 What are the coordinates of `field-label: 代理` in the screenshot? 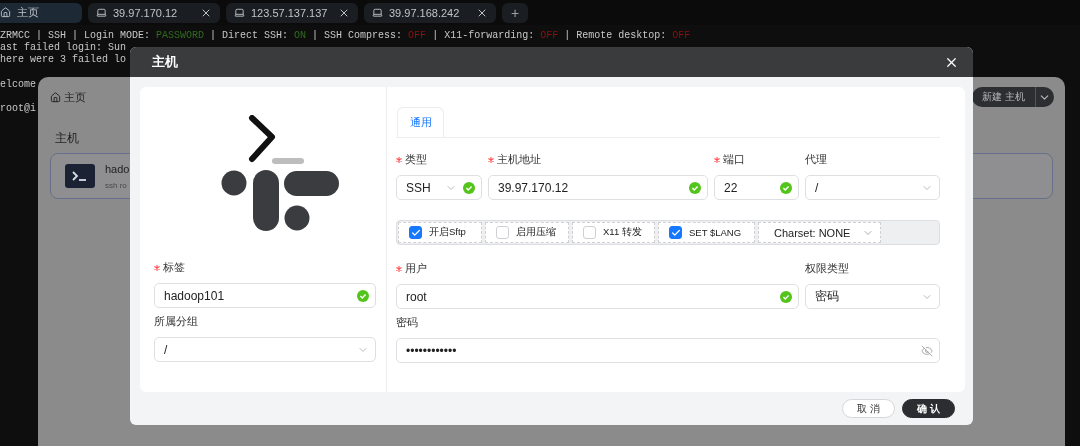 It's located at (816, 160).